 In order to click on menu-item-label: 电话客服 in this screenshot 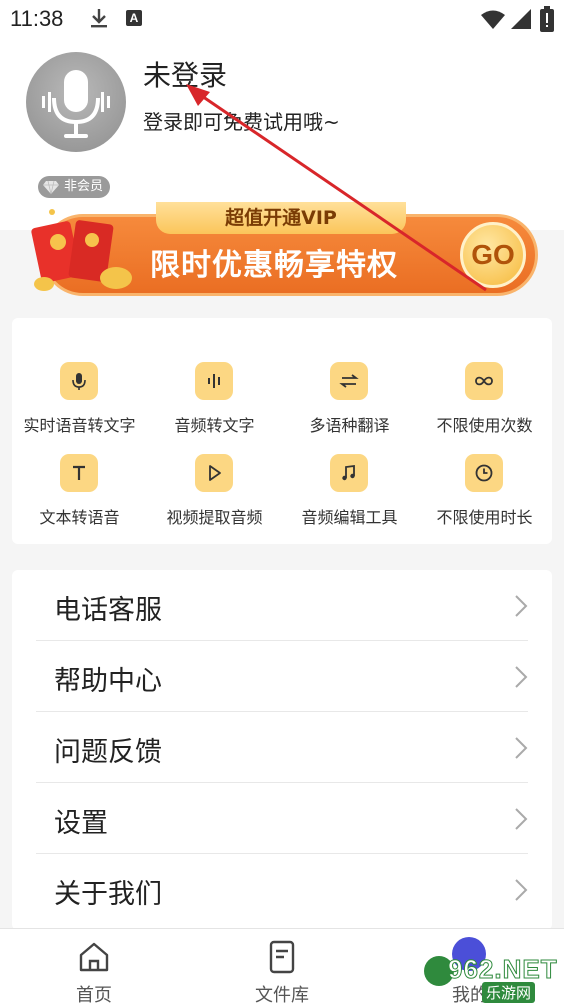, I will do `click(108, 610)`.